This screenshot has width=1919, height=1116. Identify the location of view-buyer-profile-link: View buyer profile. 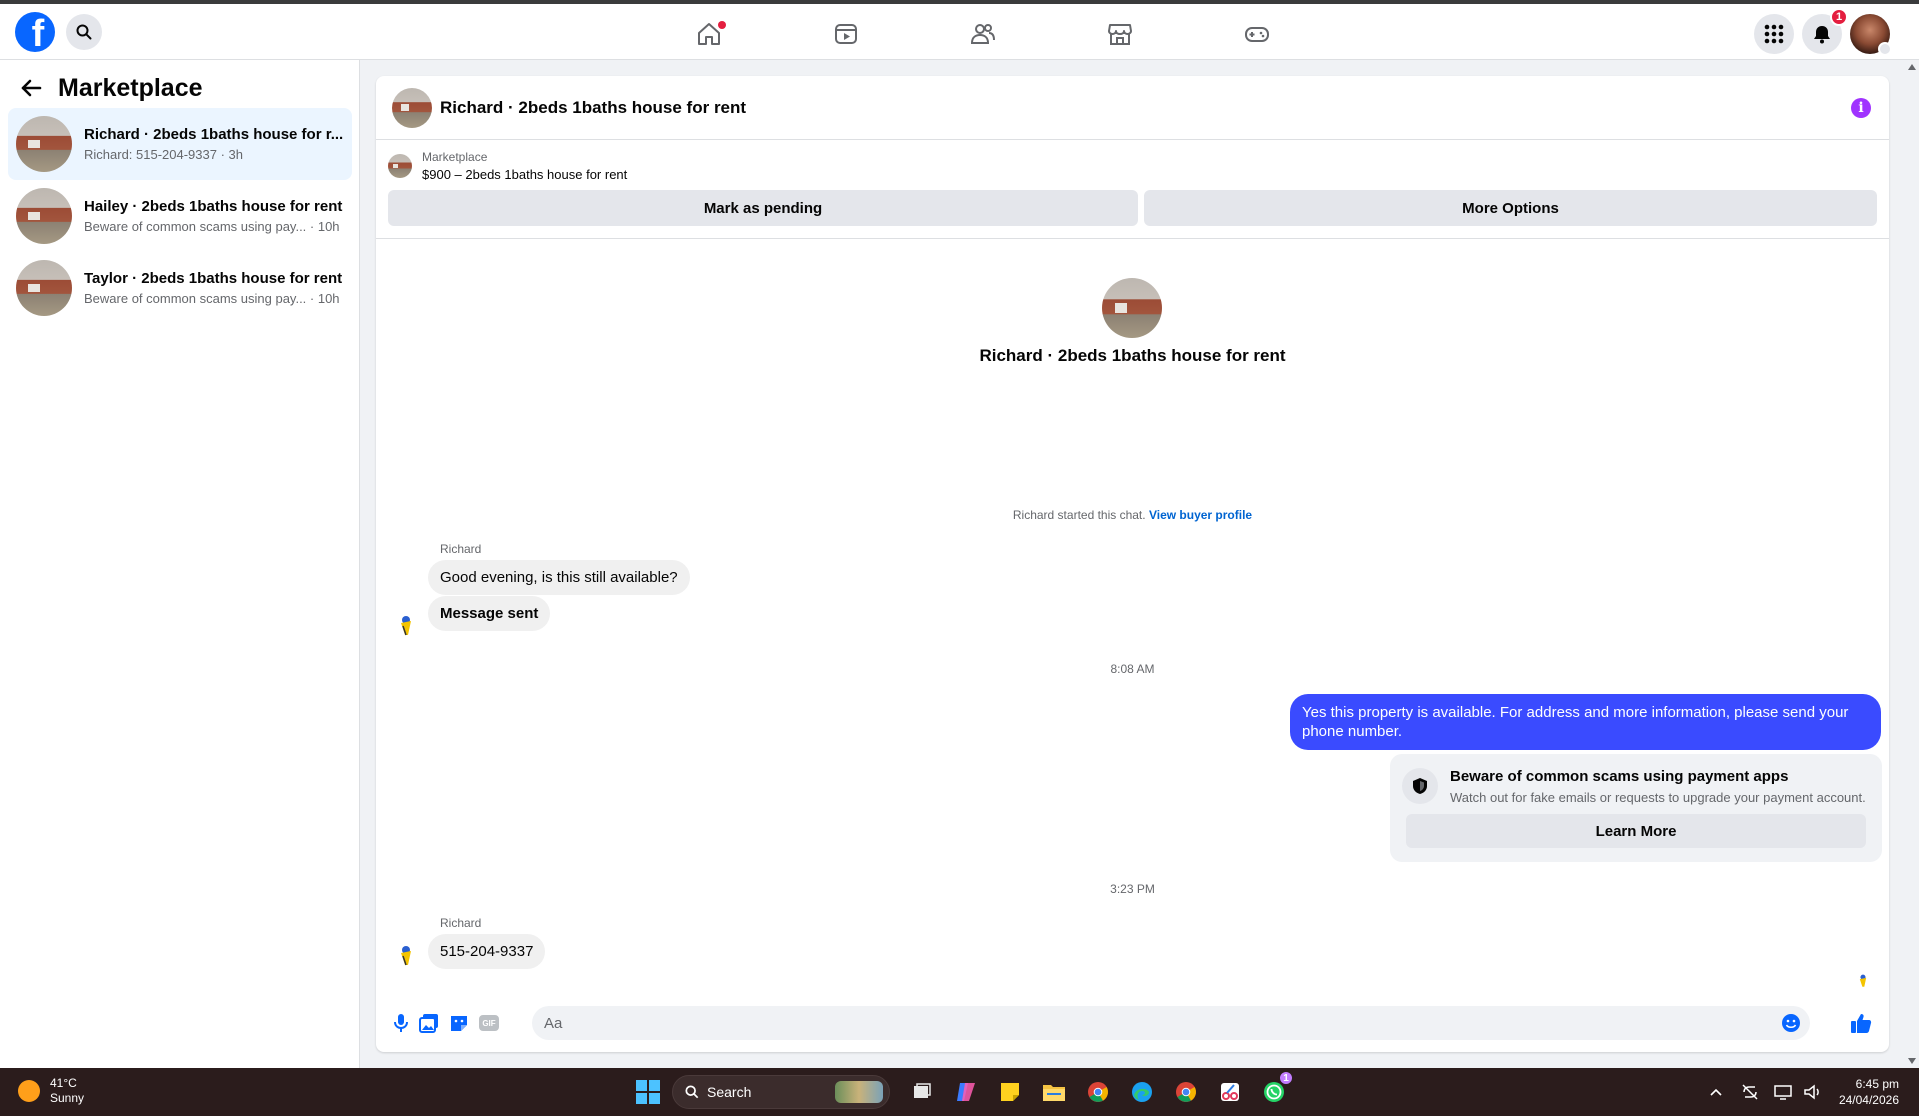
(1200, 515).